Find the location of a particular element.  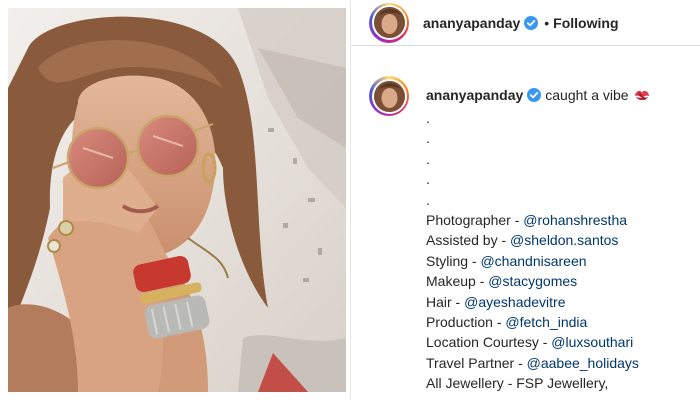

credit-line-production: Production - @fetch_india is located at coordinates (561, 322).